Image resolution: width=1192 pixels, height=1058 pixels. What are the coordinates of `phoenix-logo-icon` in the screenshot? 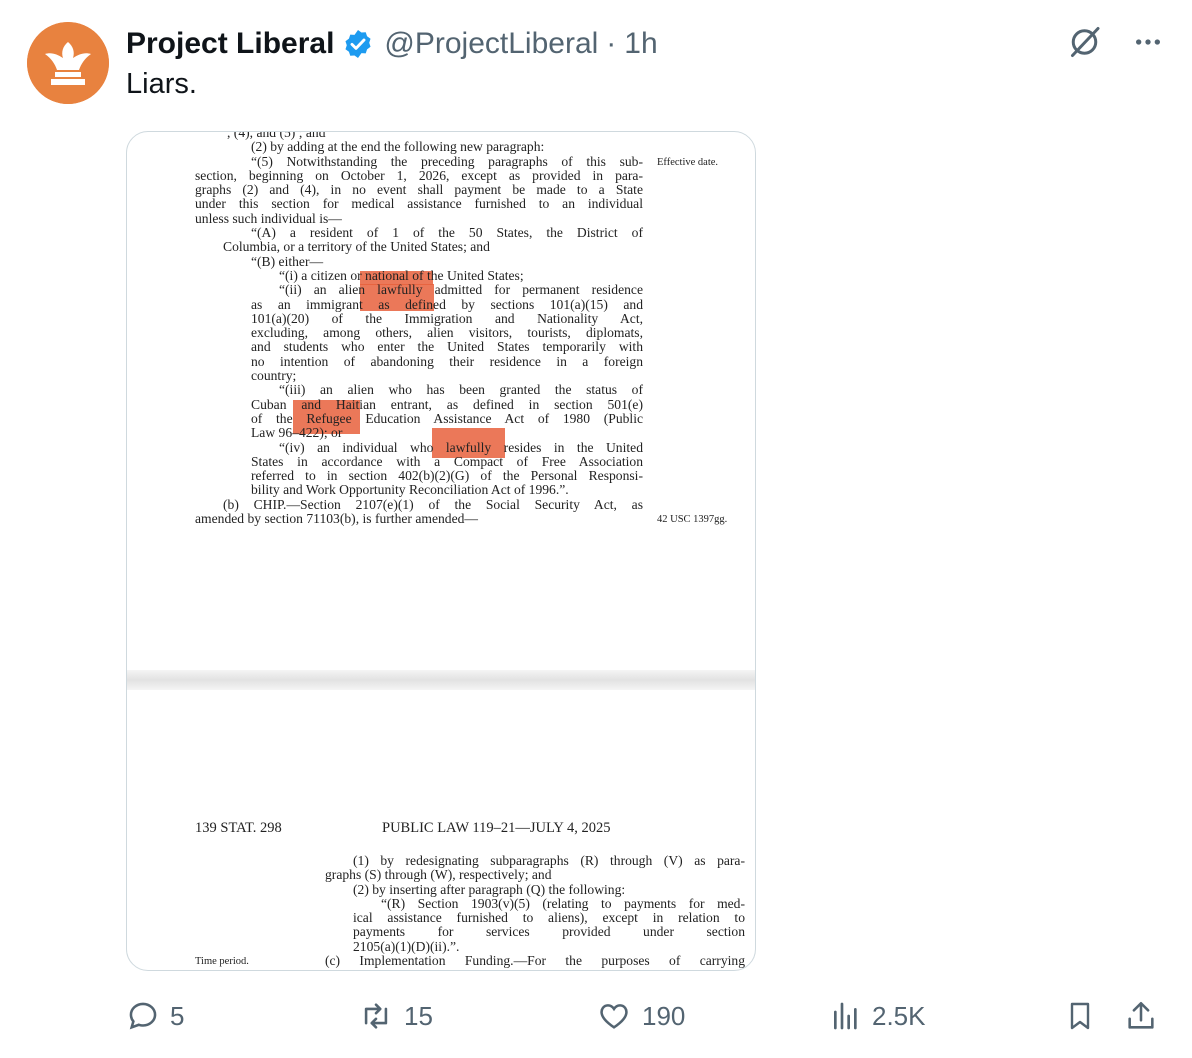 It's located at (68, 63).